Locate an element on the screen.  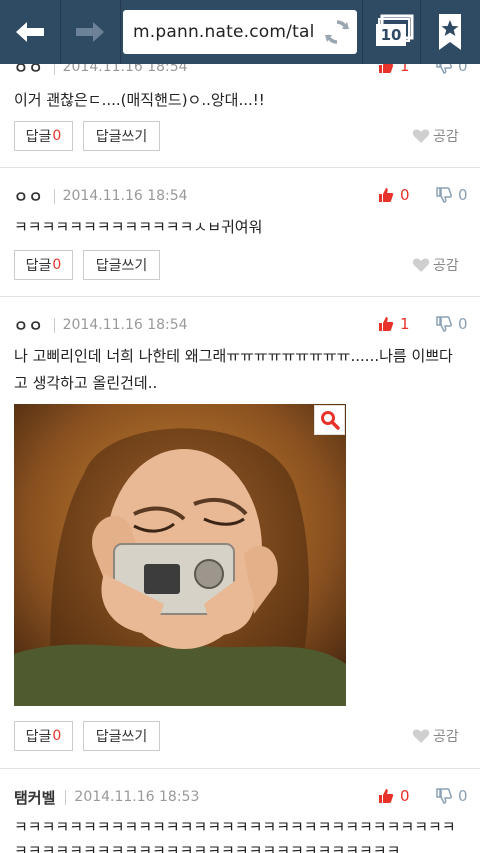
tabs-button: 10 is located at coordinates (392, 32).